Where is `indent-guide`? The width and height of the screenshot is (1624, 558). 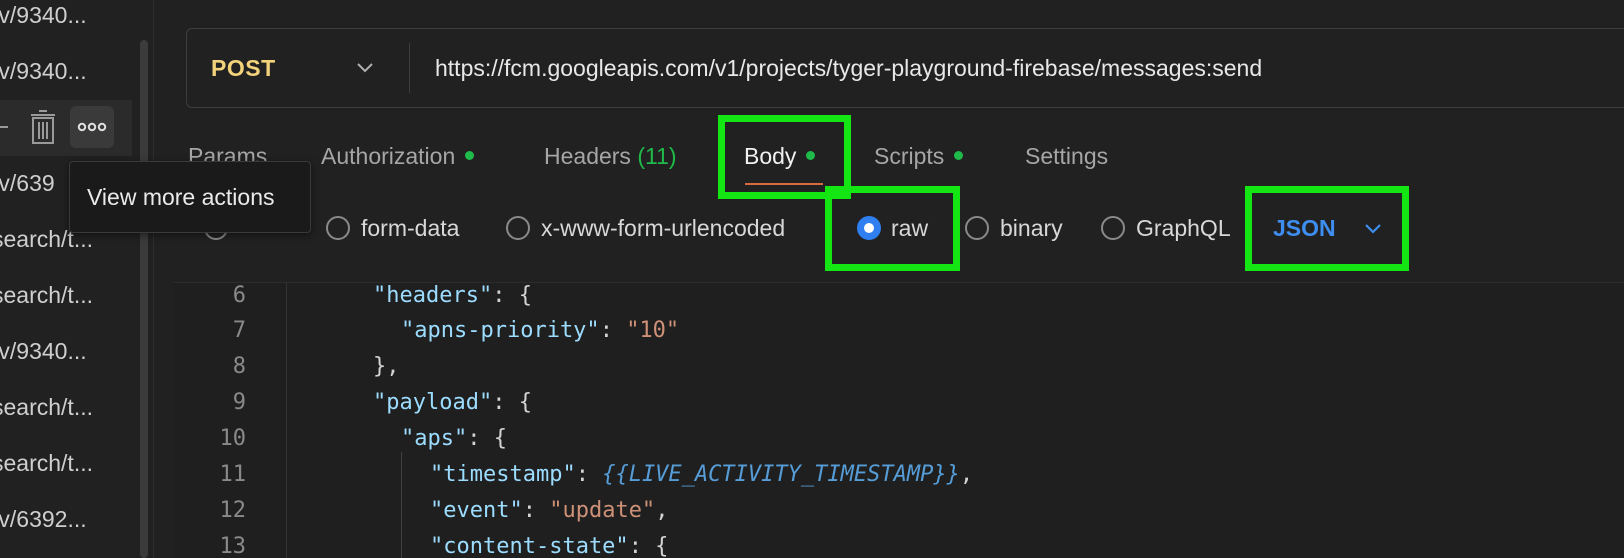
indent-guide is located at coordinates (401, 505).